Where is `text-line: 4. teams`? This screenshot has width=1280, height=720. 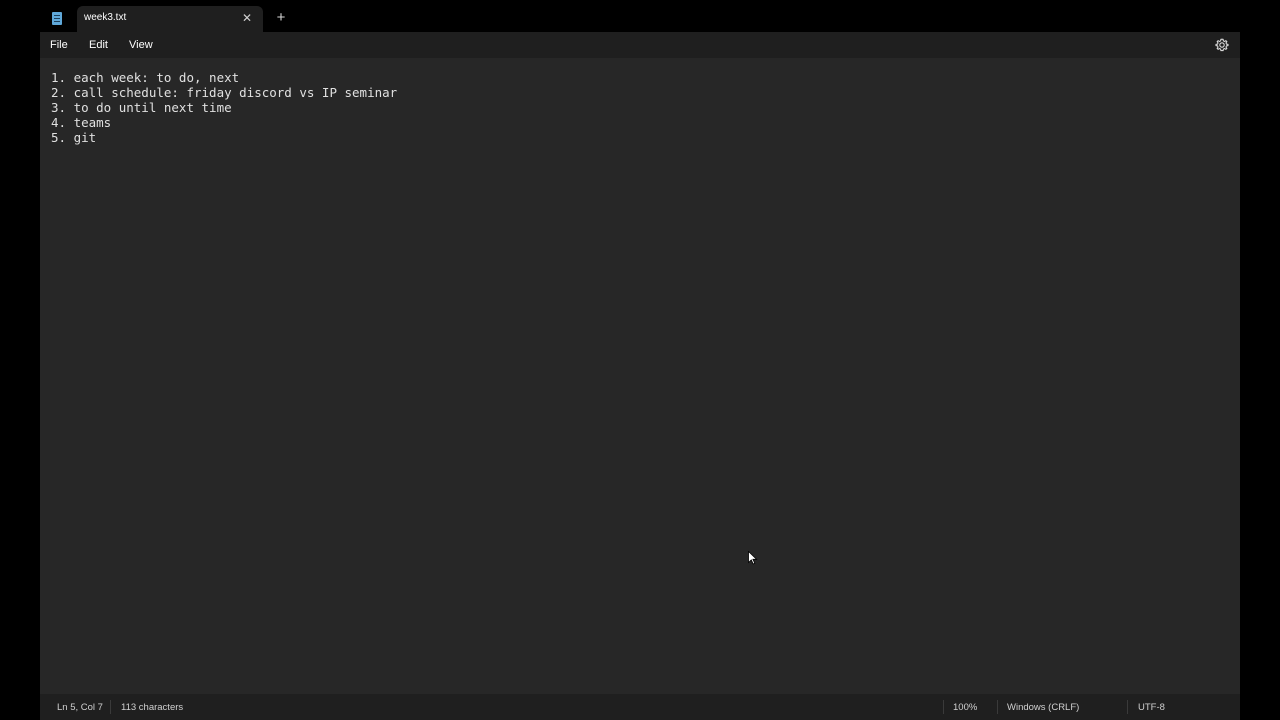
text-line: 4. teams is located at coordinates (81, 122).